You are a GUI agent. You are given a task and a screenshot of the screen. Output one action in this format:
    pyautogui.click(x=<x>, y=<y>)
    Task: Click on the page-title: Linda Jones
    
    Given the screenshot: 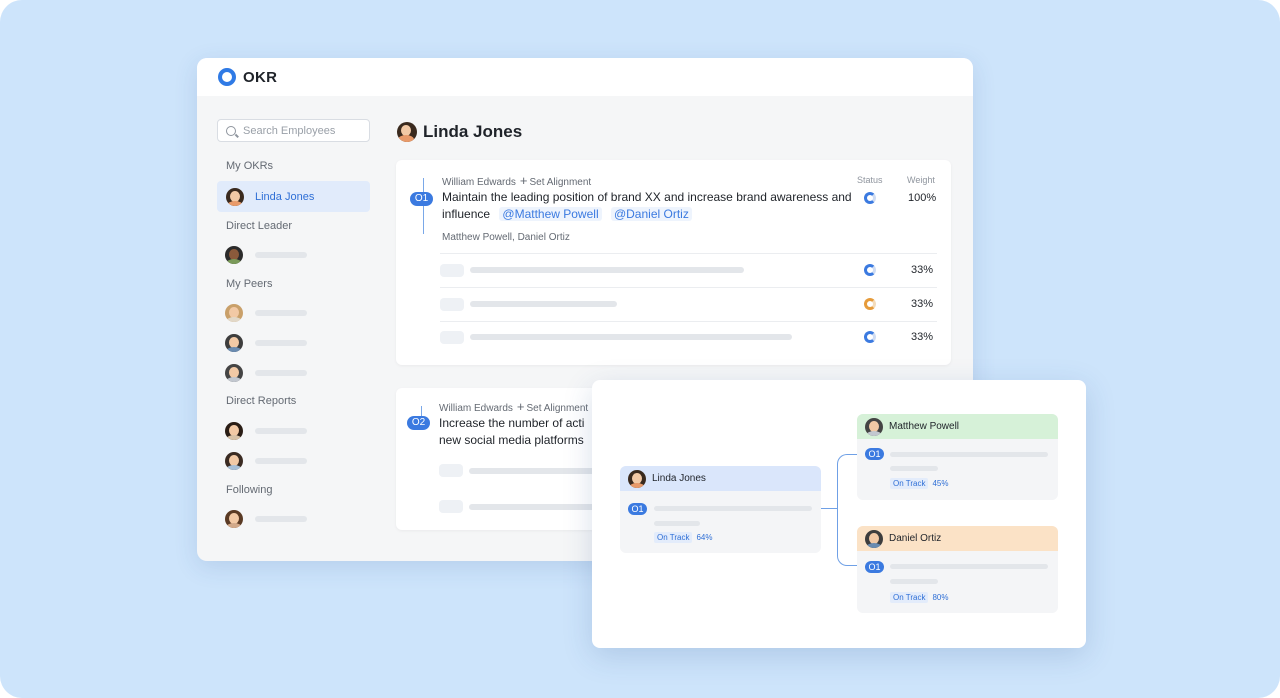 What is the action you would take?
    pyautogui.click(x=459, y=132)
    